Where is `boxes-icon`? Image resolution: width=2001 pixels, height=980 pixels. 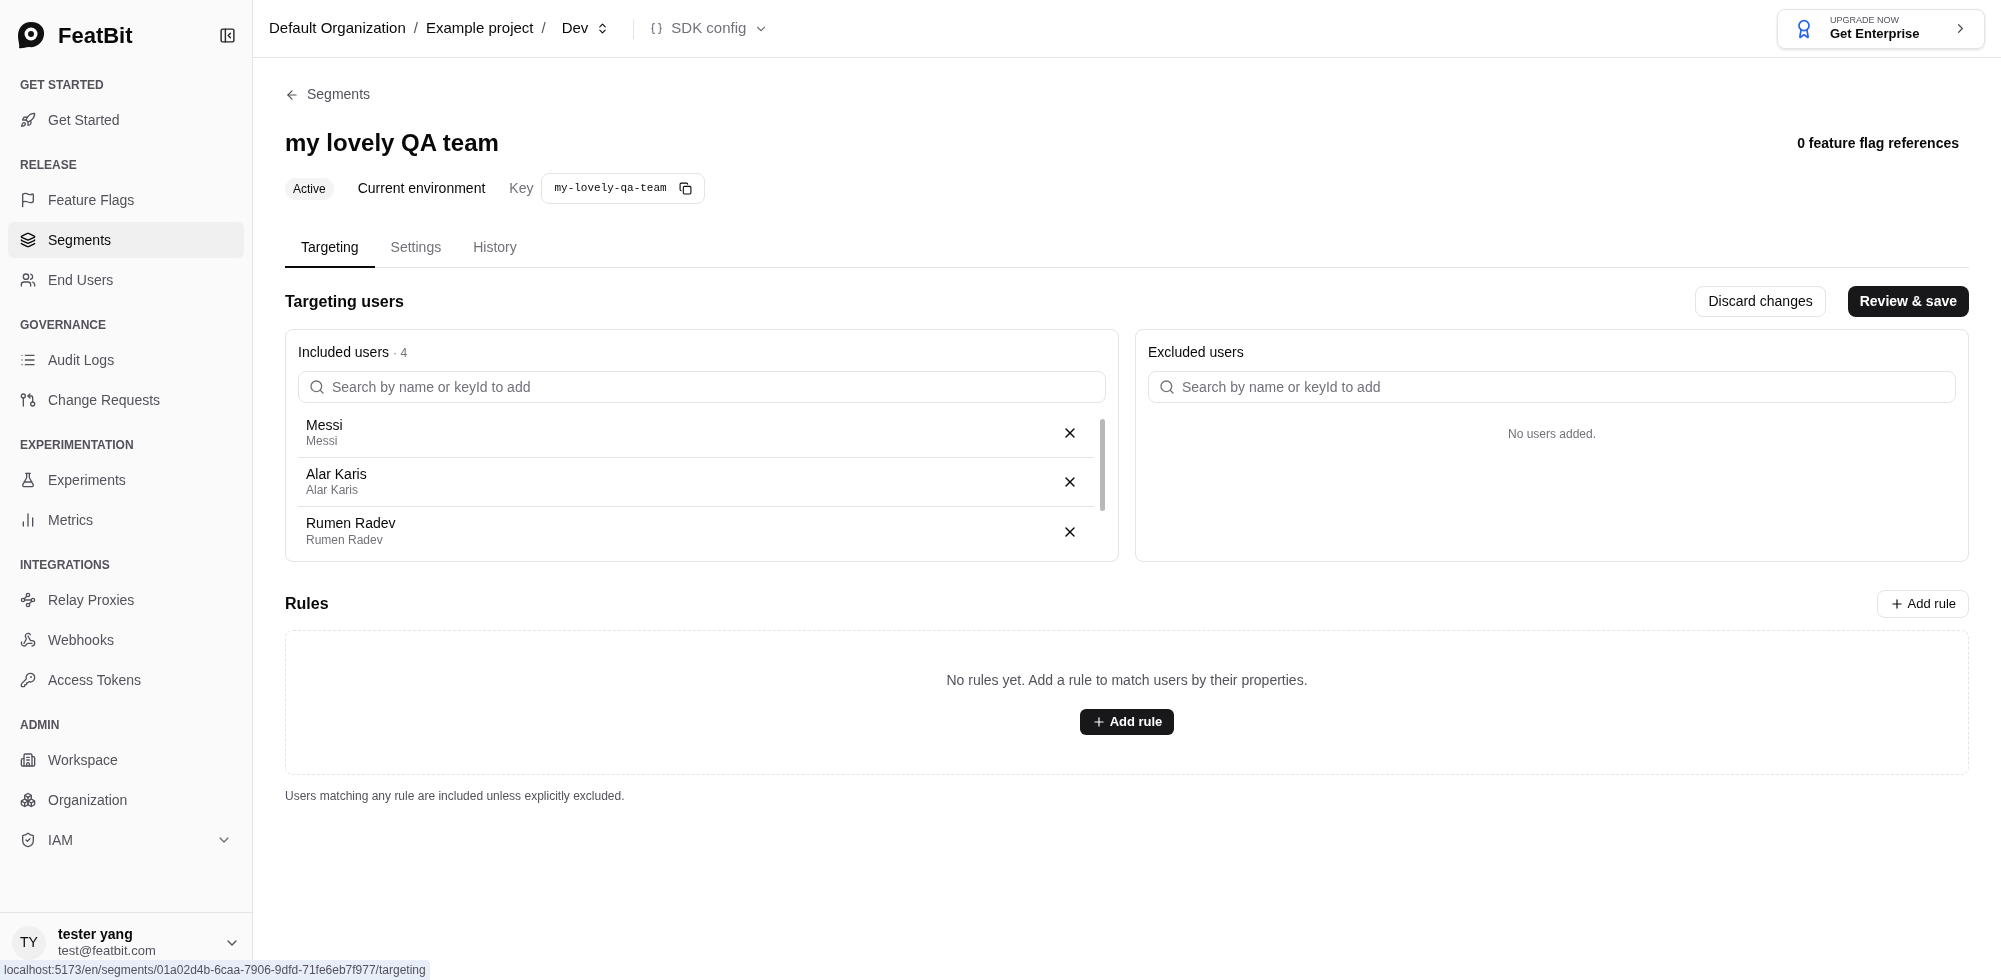 boxes-icon is located at coordinates (28, 800).